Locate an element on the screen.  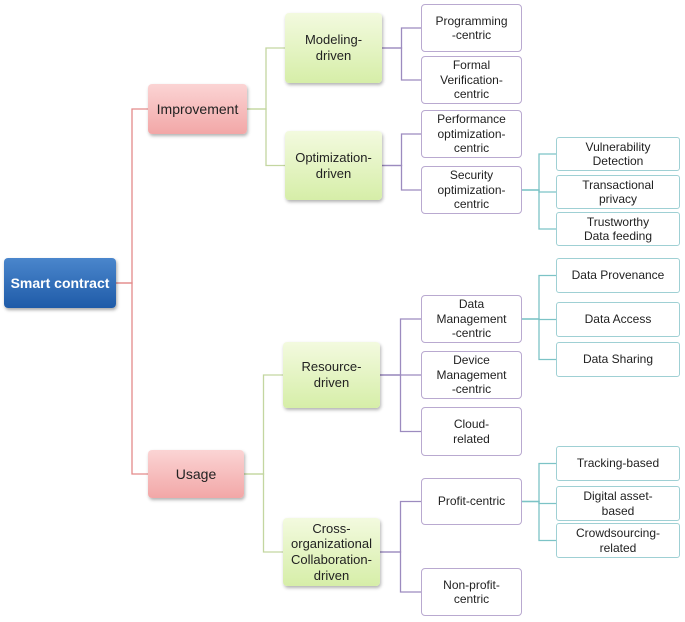
node-sec: Security optimization- centric is located at coordinates (471, 190).